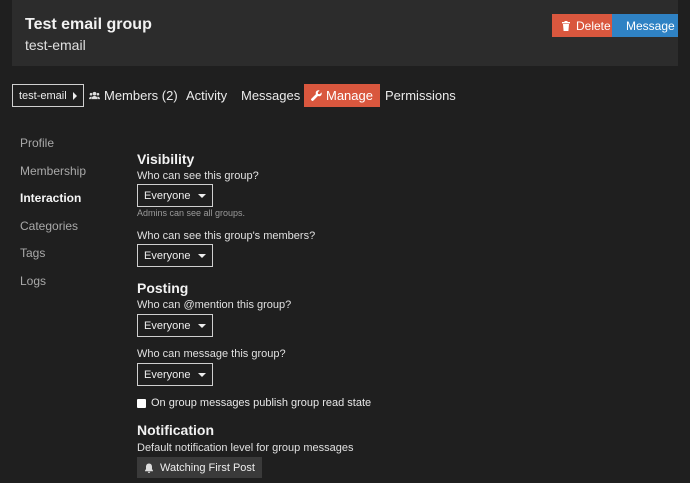  What do you see at coordinates (53, 232) in the screenshot?
I see `sidebar-item-categories: Categories` at bounding box center [53, 232].